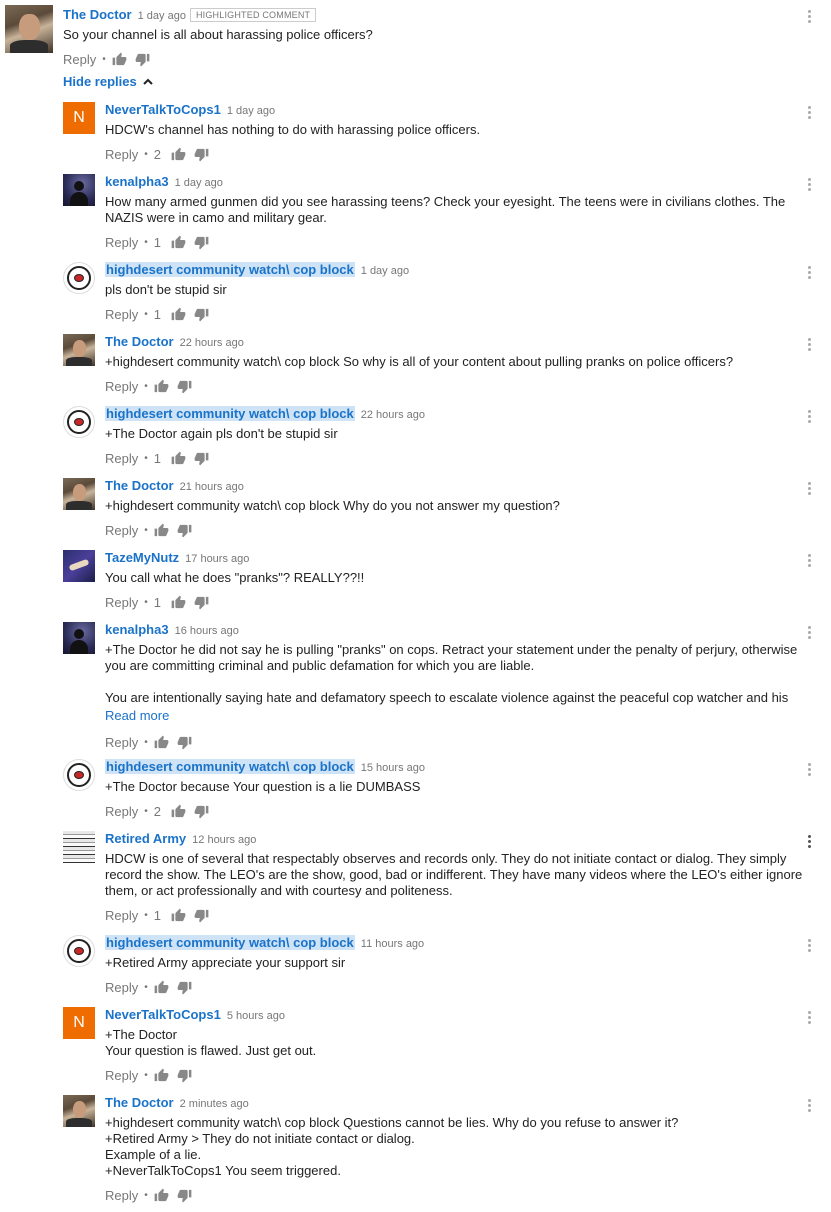 This screenshot has width=831, height=1212. What do you see at coordinates (207, 631) in the screenshot?
I see `timestamp: 16 hours ago` at bounding box center [207, 631].